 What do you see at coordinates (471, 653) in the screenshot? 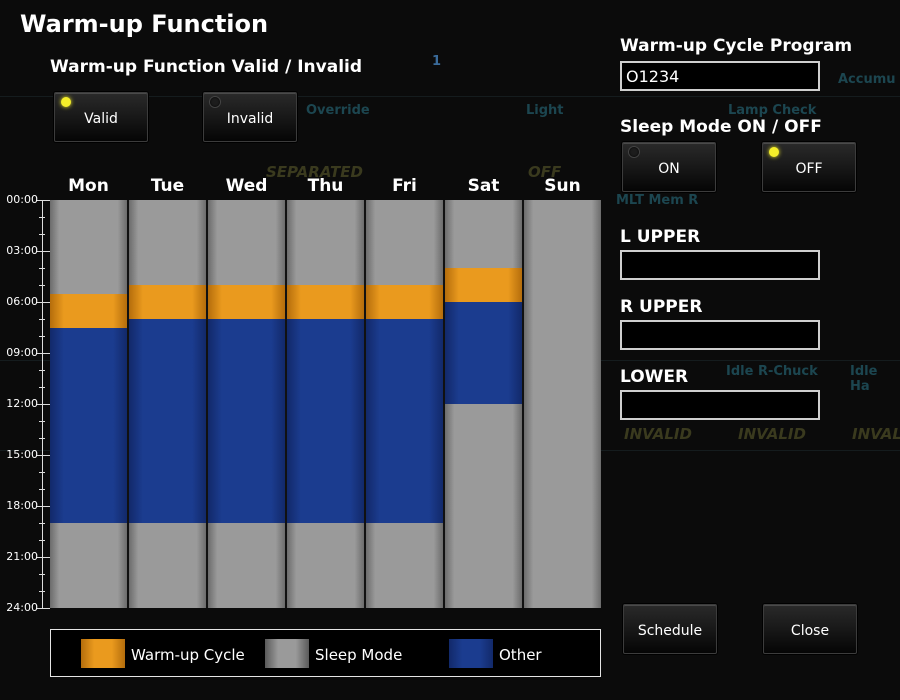
I see `legend-other-swatch` at bounding box center [471, 653].